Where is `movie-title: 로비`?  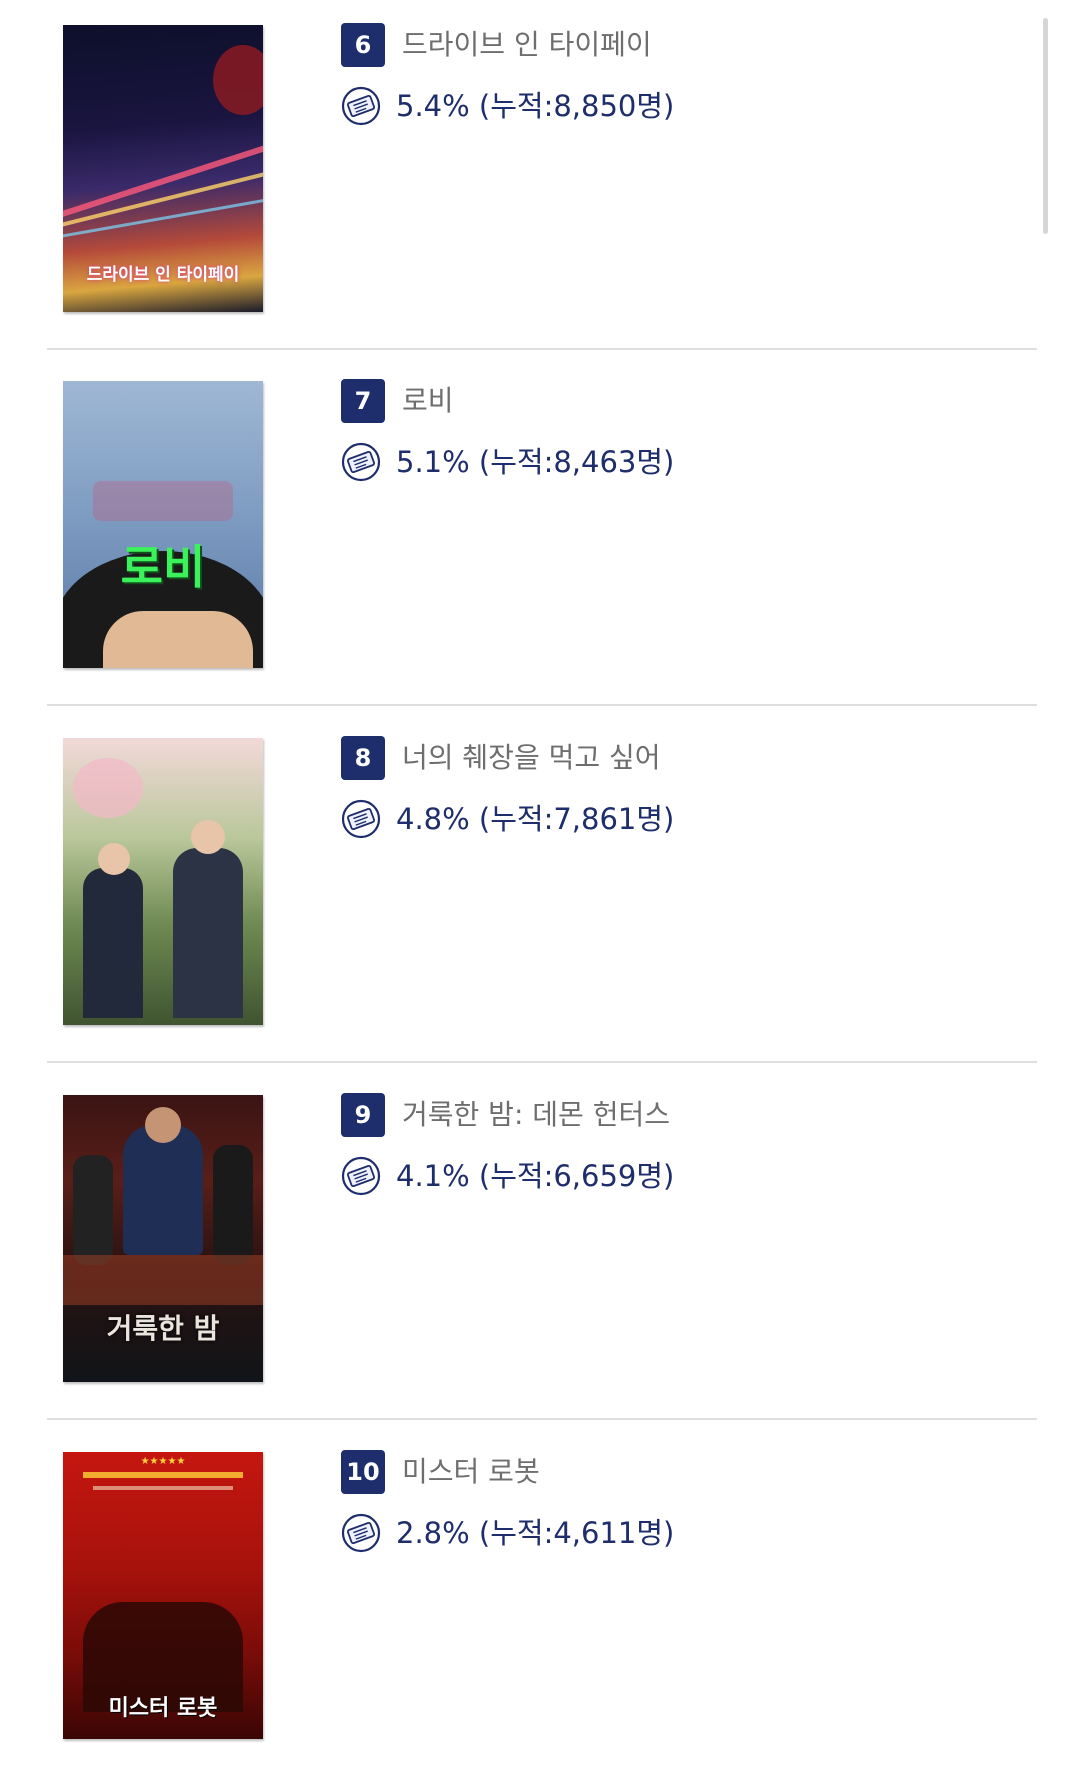
movie-title: 로비 is located at coordinates (428, 401).